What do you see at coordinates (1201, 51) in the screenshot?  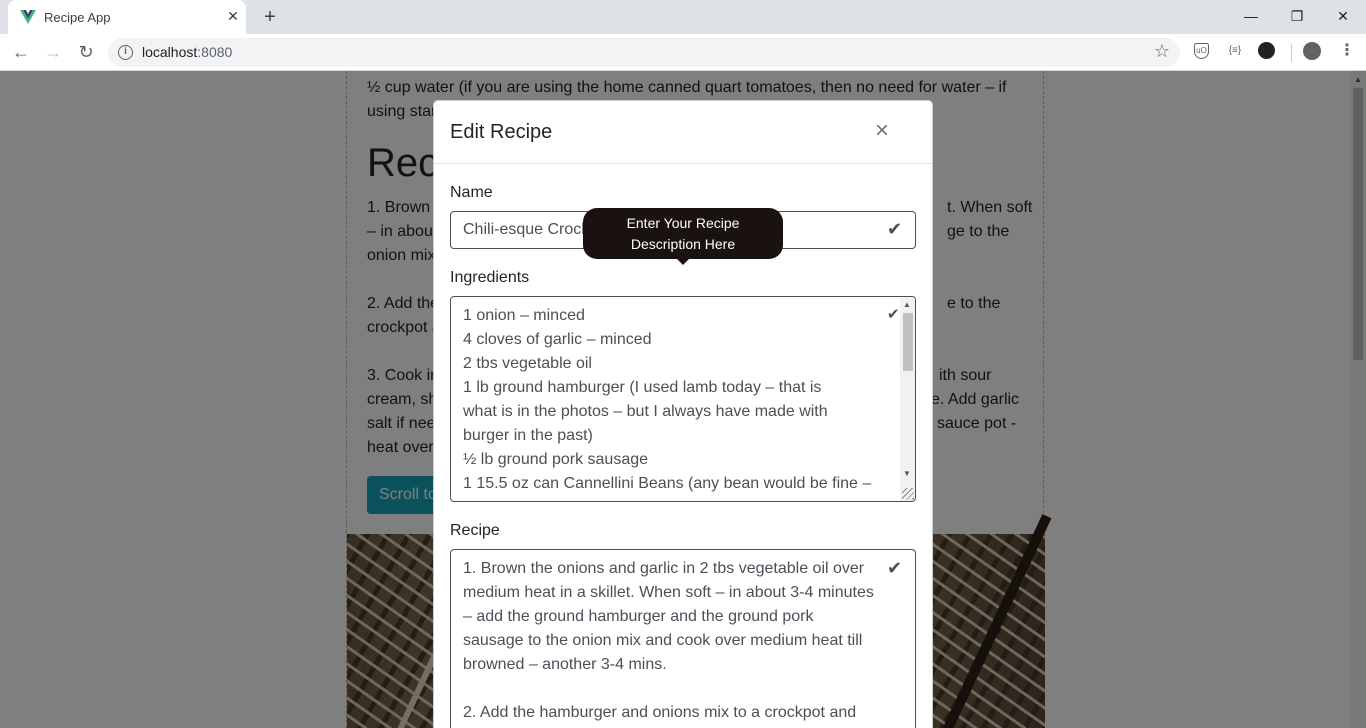 I see `ext-shield-icon: uO` at bounding box center [1201, 51].